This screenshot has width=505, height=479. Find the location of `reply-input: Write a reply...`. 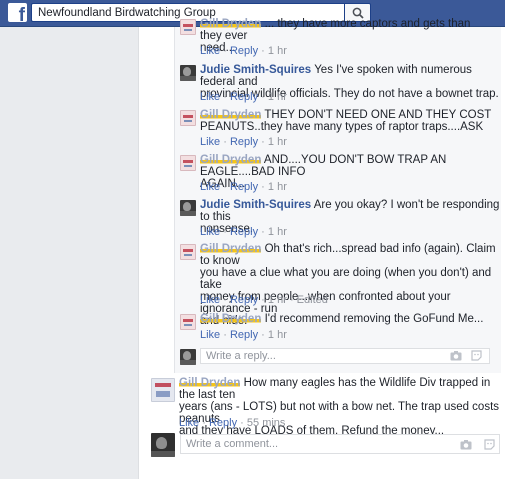

reply-input: Write a reply... is located at coordinates (345, 356).